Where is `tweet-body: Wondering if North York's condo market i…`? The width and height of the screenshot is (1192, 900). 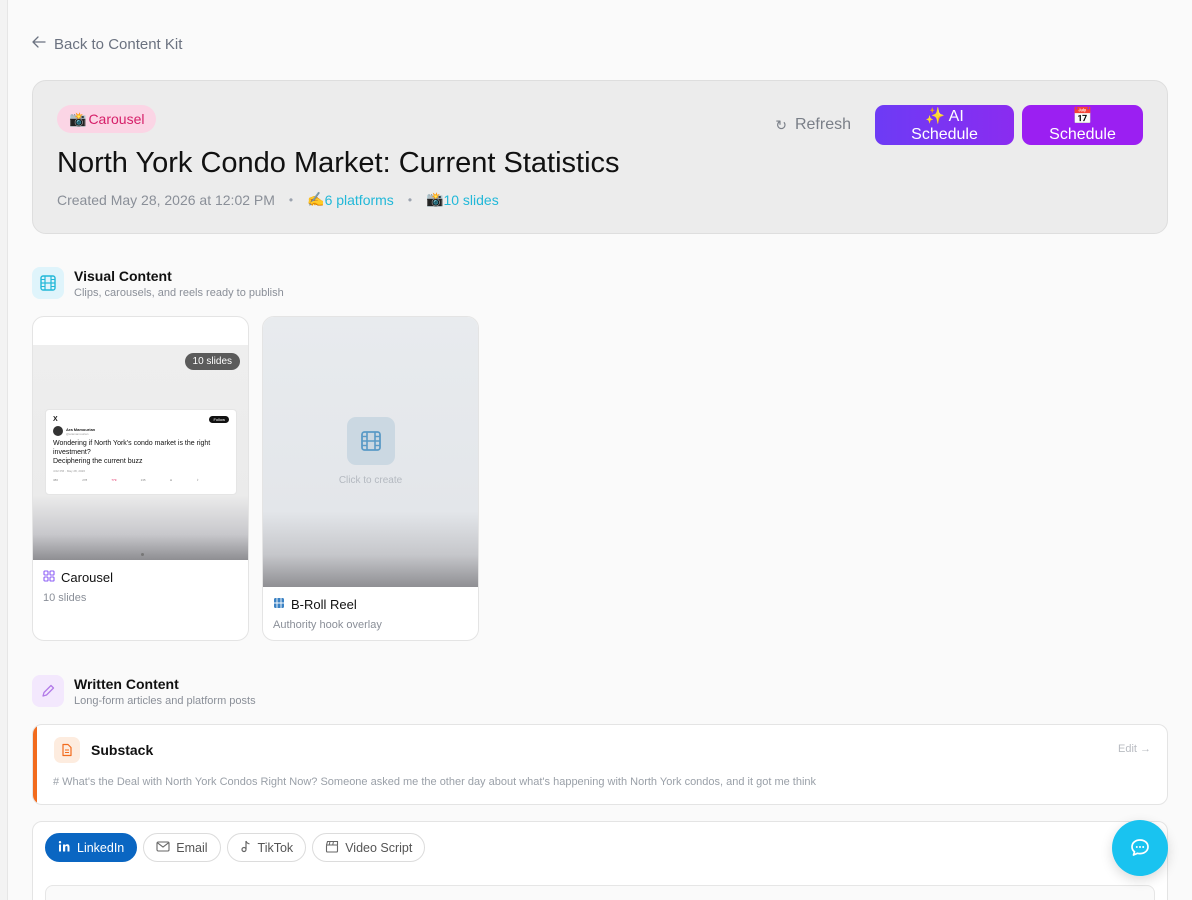 tweet-body: Wondering if North York's condo market i… is located at coordinates (141, 452).